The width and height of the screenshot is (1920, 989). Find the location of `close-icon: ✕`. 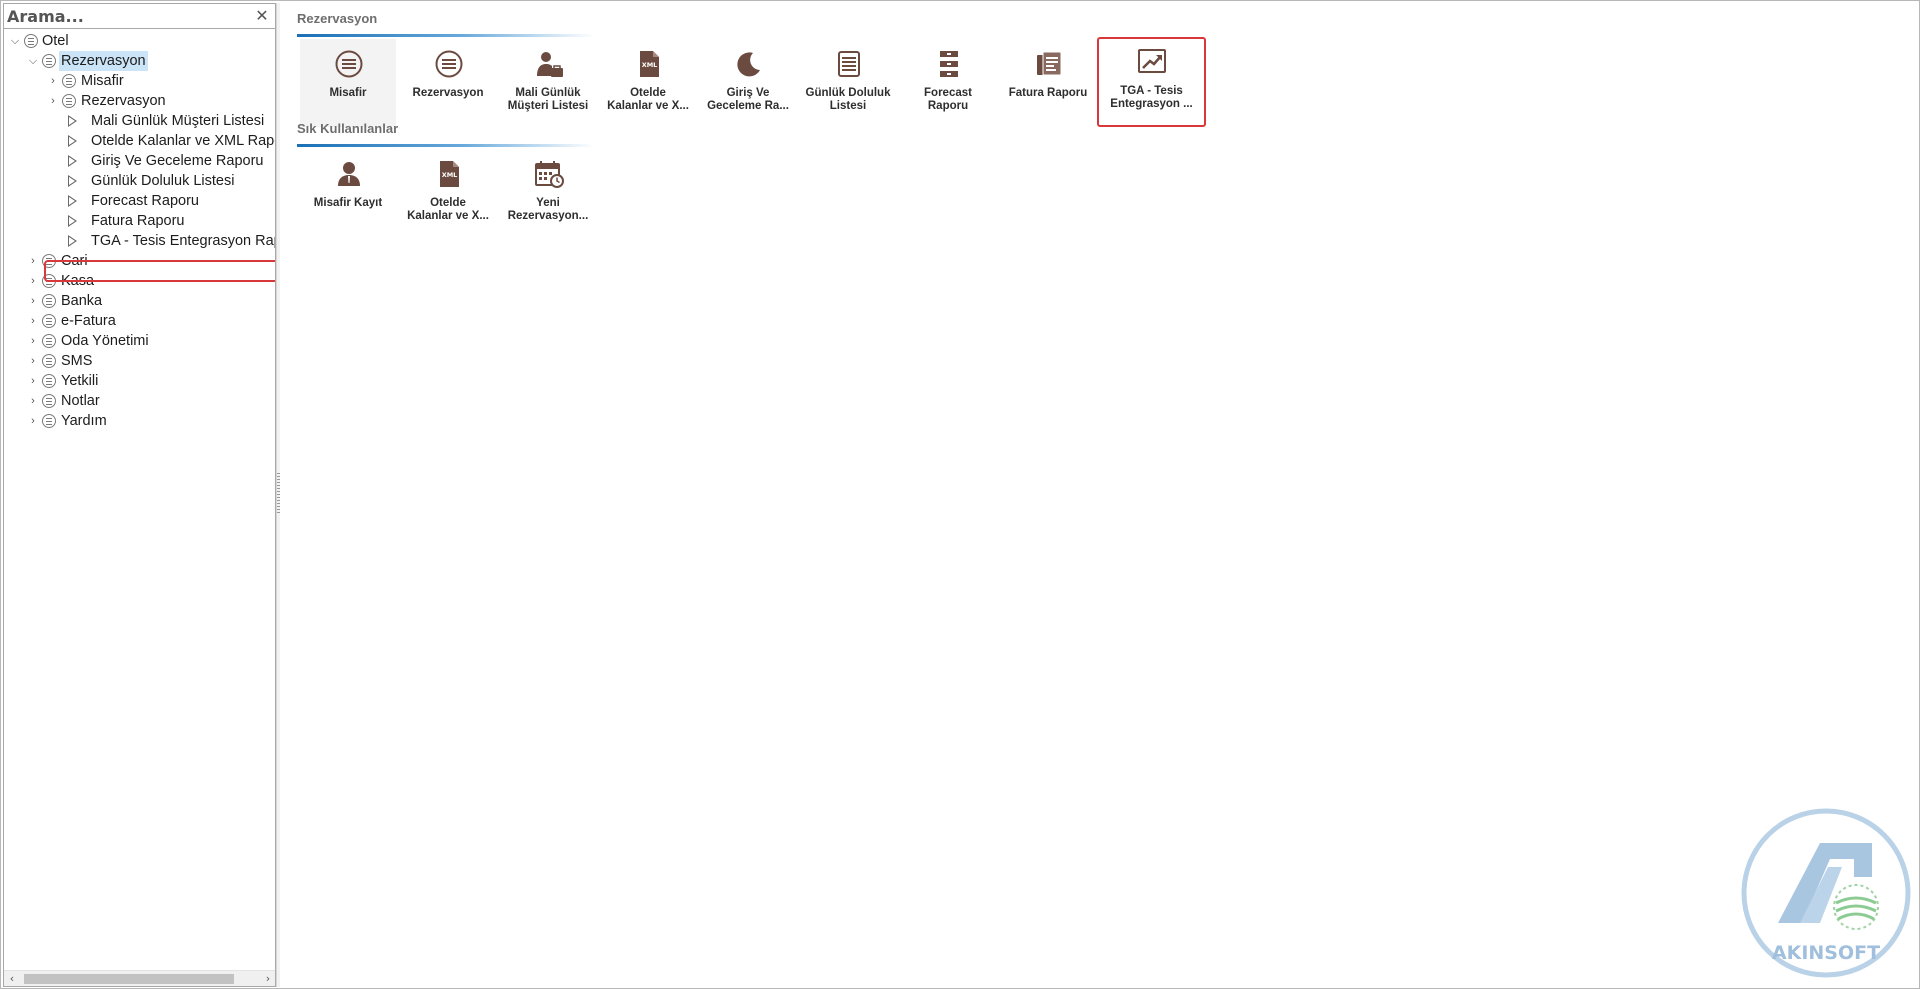

close-icon: ✕ is located at coordinates (262, 16).